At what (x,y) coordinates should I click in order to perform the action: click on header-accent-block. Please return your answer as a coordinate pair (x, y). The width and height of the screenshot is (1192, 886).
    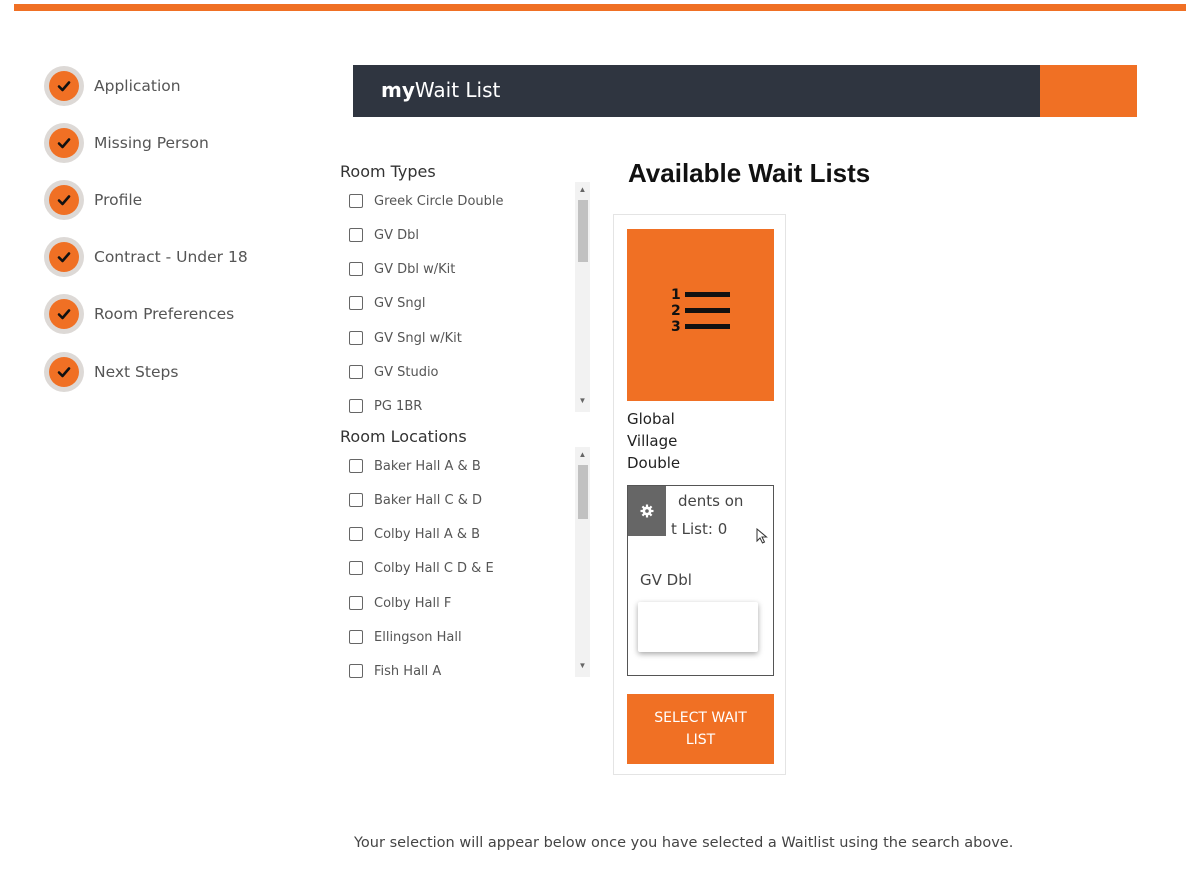
    Looking at the image, I should click on (1088, 91).